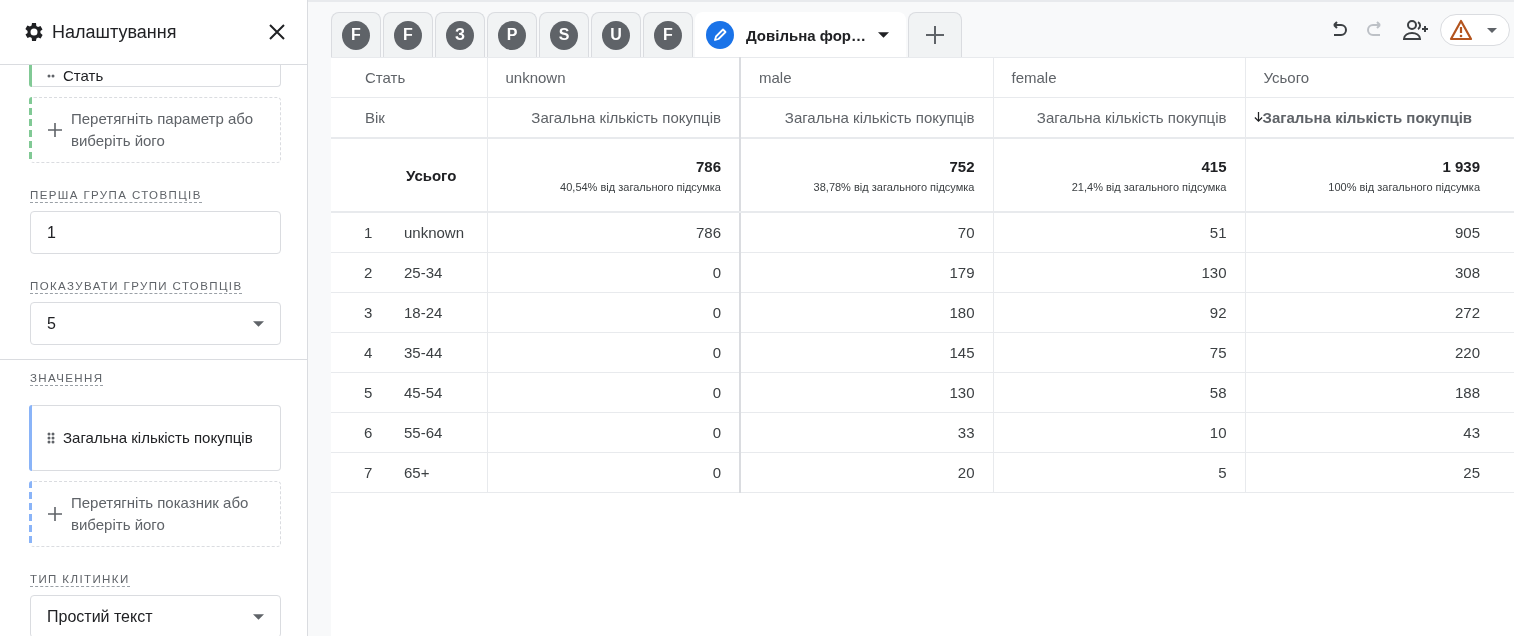 This screenshot has width=1514, height=636. I want to click on row-label: 65+, so click(417, 472).